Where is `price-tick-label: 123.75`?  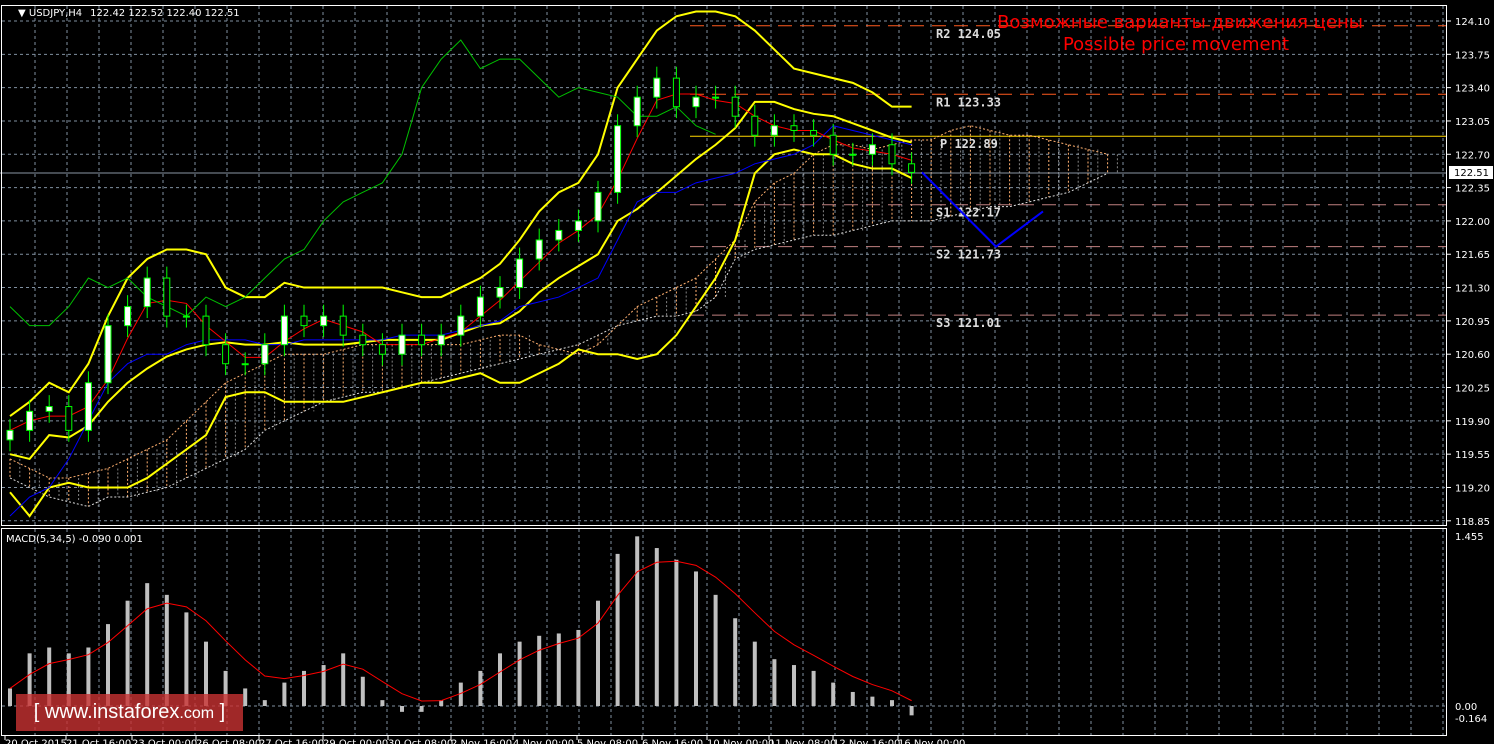
price-tick-label: 123.75 is located at coordinates (1472, 55).